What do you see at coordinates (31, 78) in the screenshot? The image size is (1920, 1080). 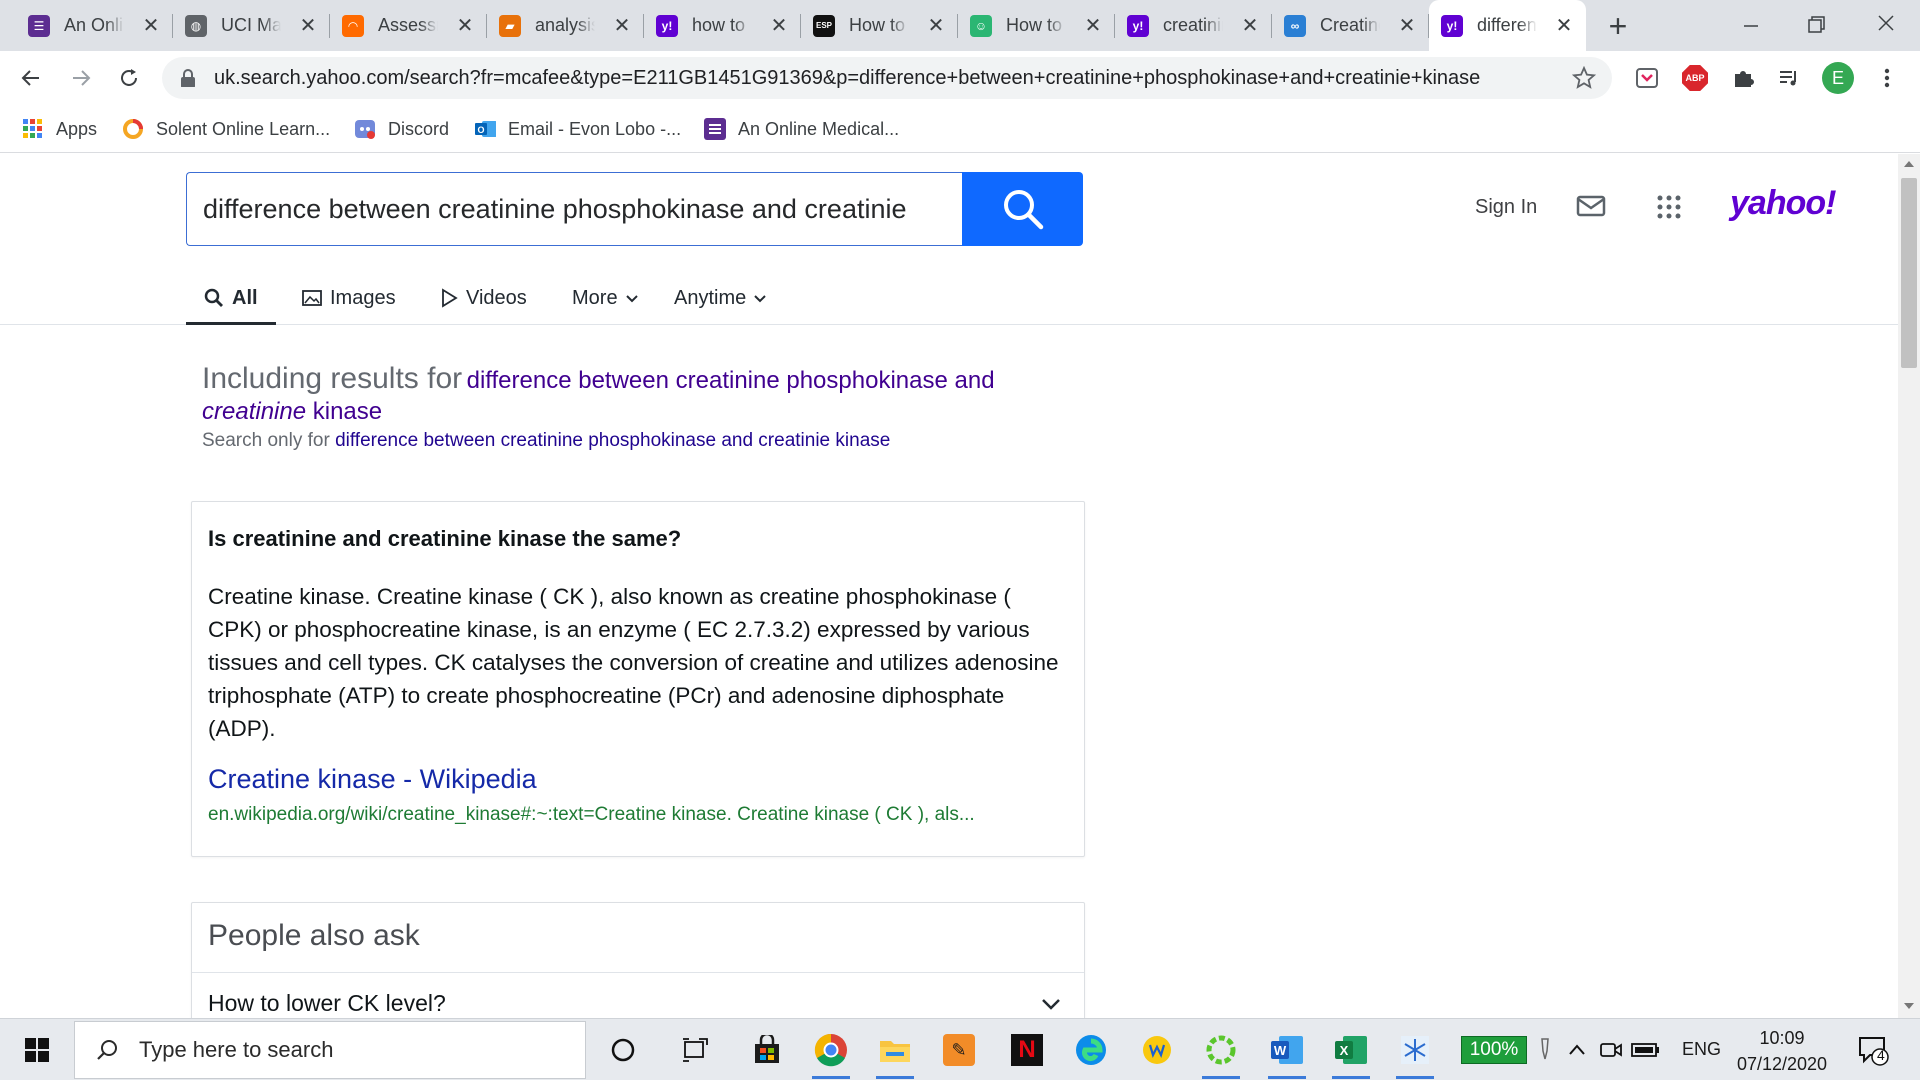 I see `back-button` at bounding box center [31, 78].